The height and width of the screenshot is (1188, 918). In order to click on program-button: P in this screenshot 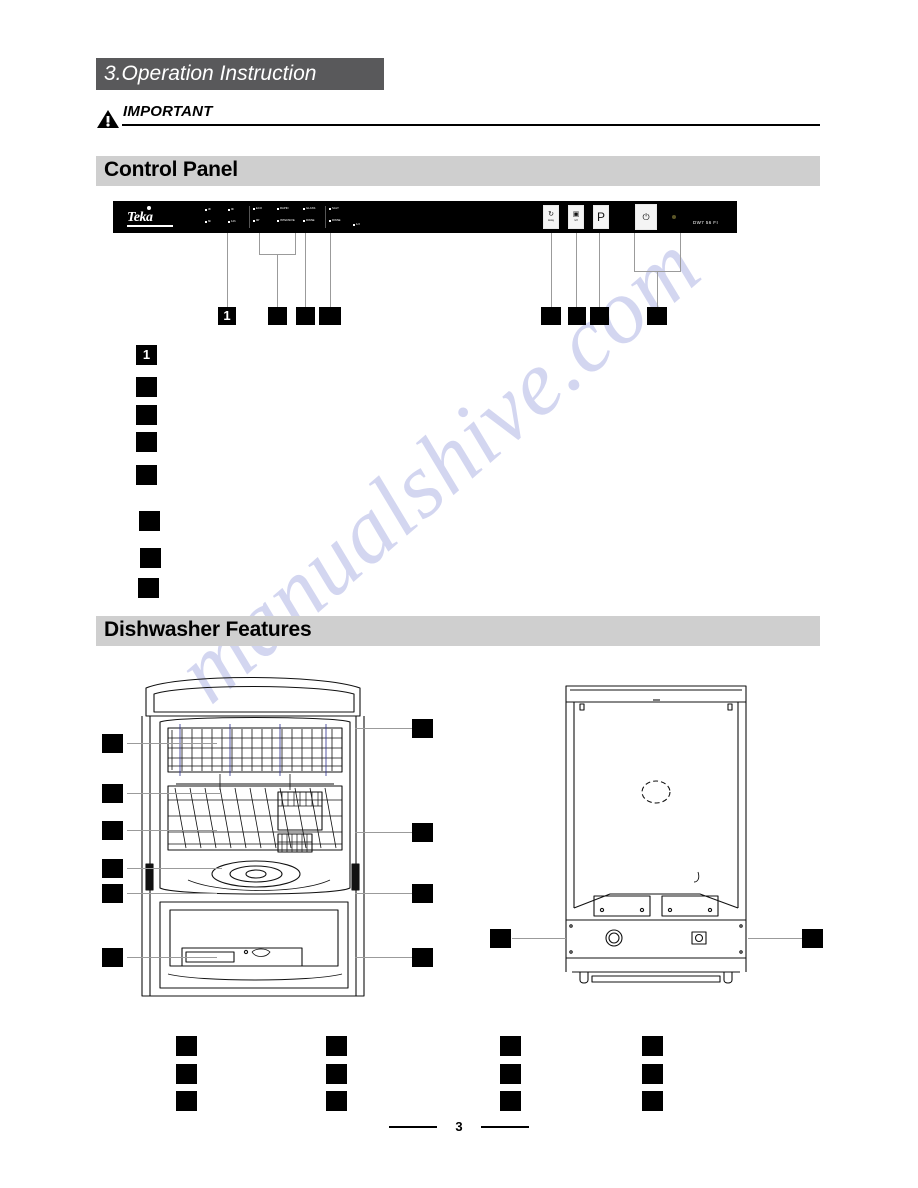, I will do `click(601, 217)`.